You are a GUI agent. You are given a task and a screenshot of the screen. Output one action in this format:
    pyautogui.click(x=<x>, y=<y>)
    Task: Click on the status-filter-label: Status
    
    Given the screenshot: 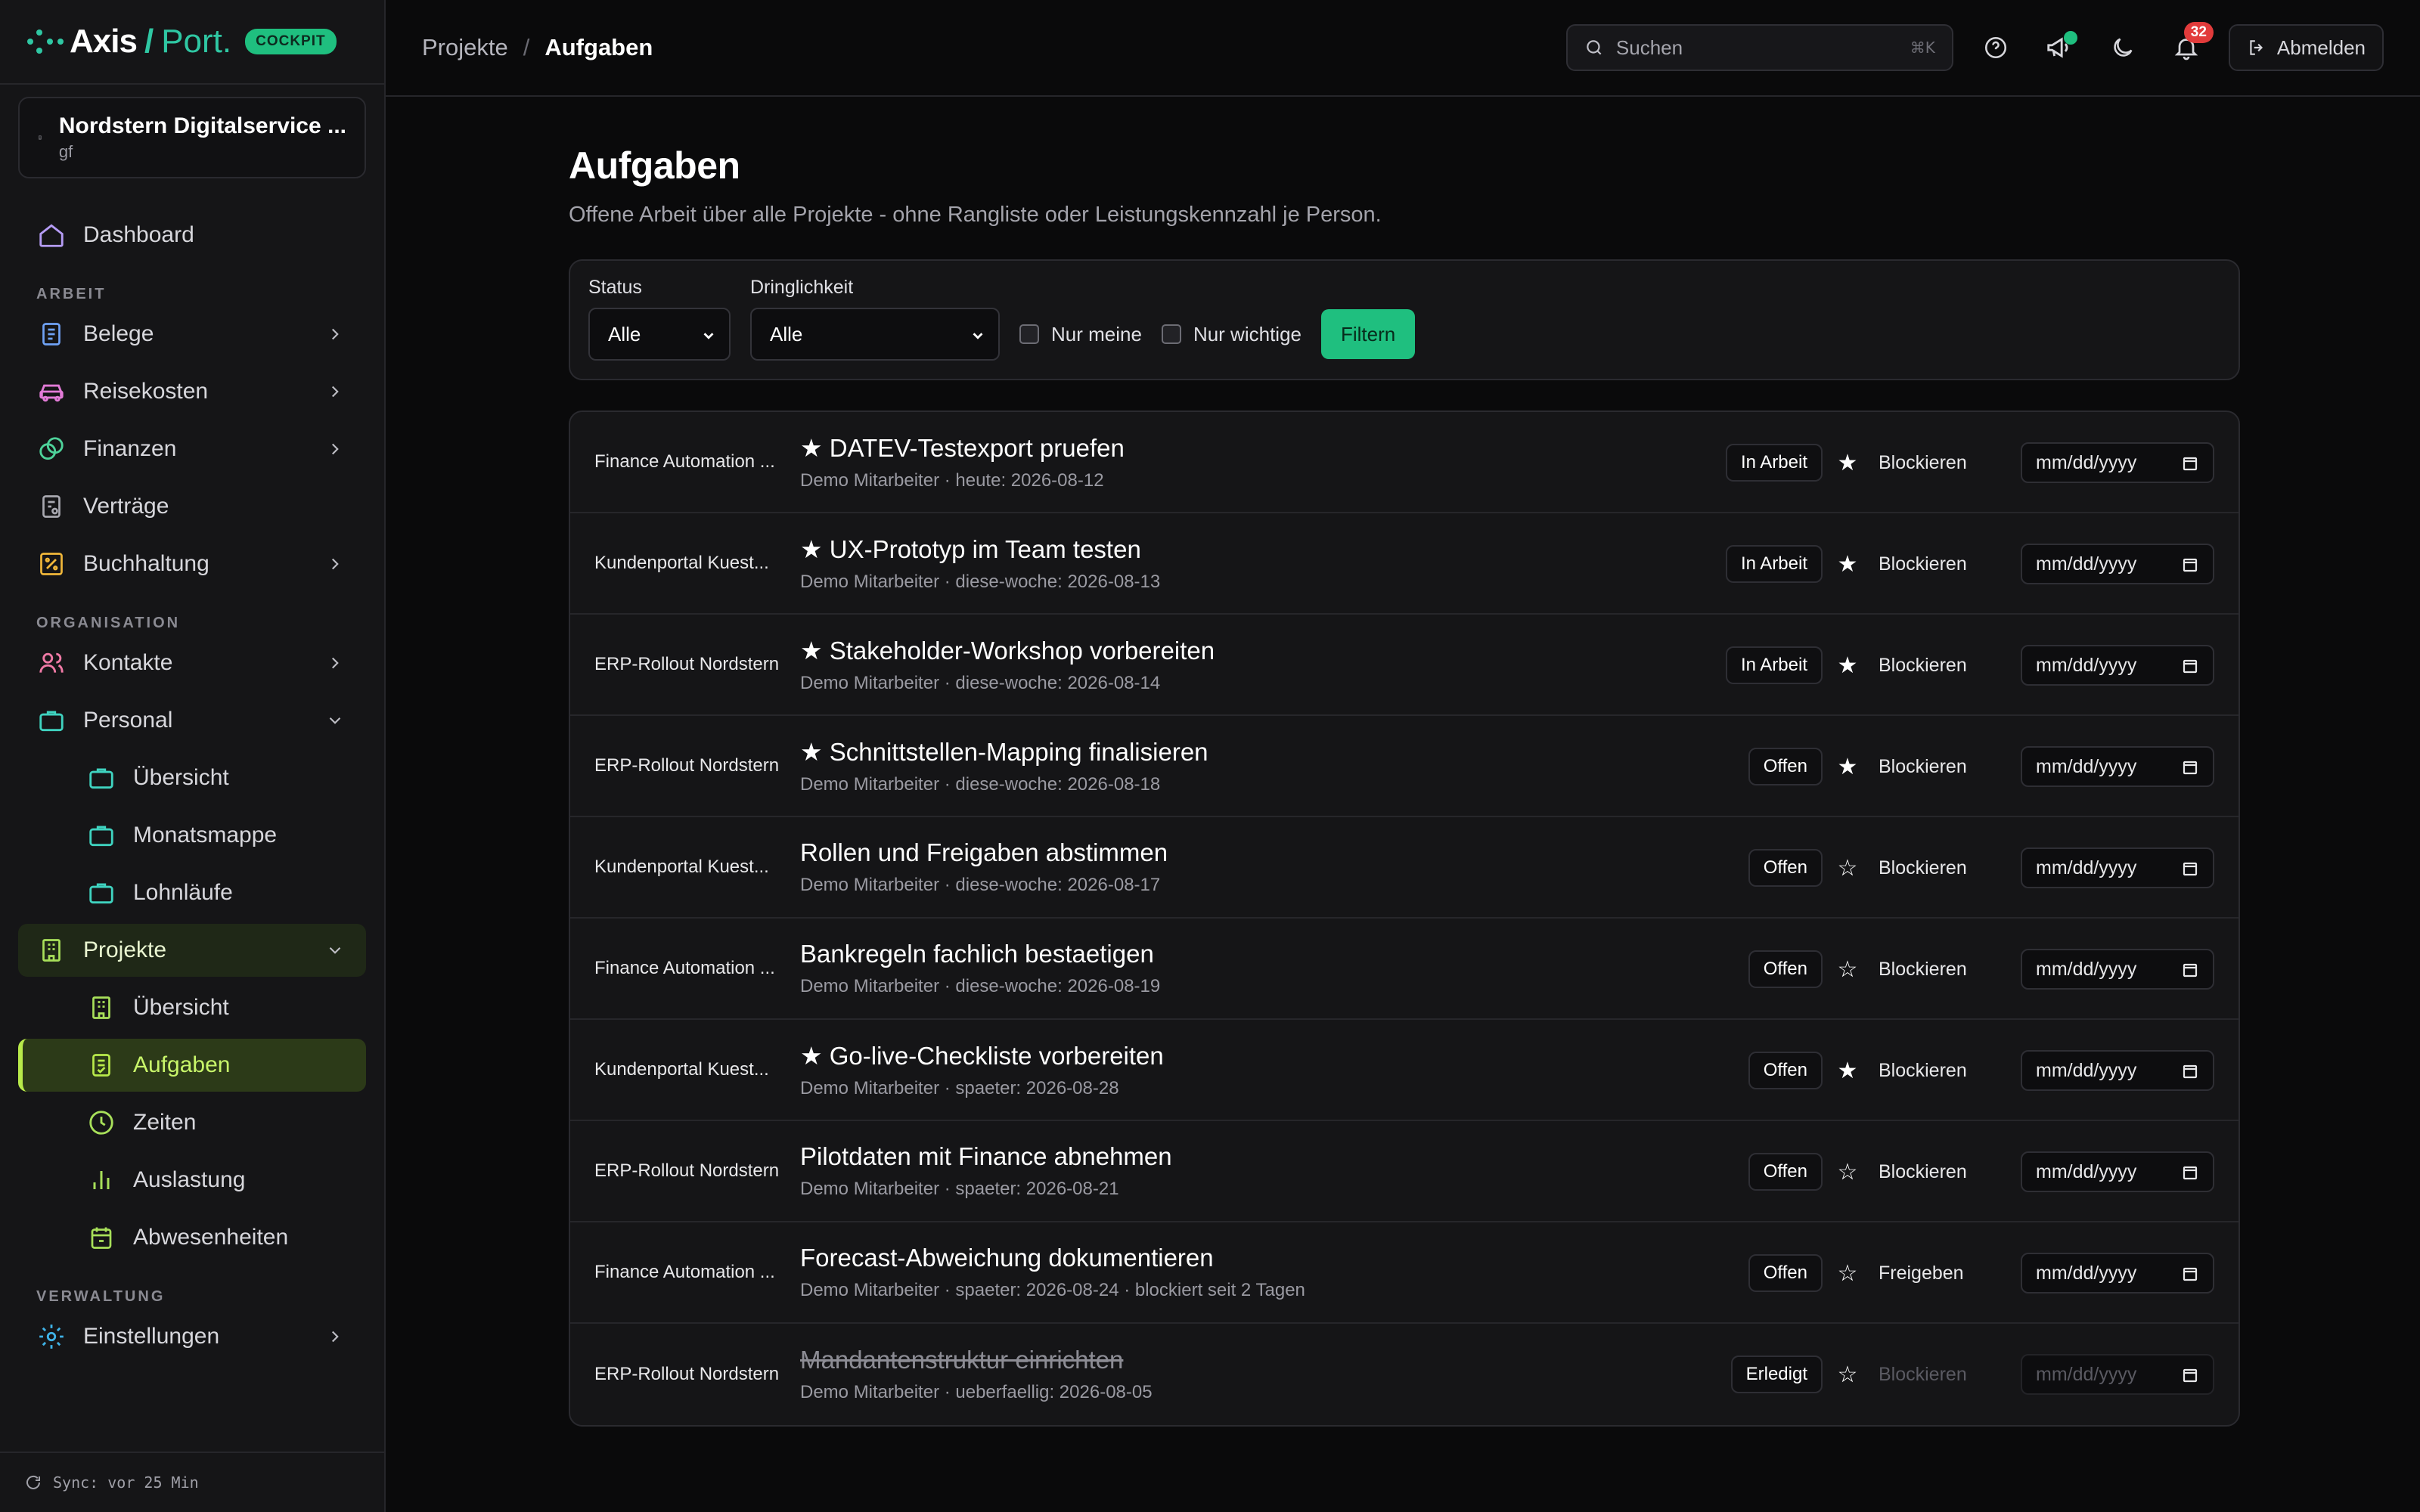 What is the action you would take?
    pyautogui.click(x=615, y=287)
    